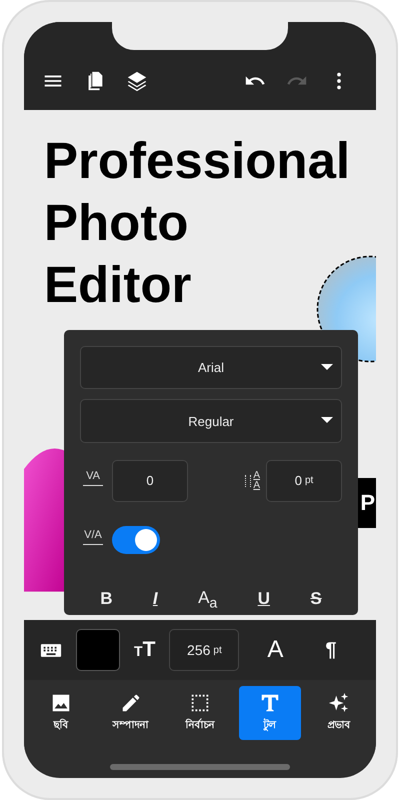 This screenshot has height=800, width=400. I want to click on italic-button: I, so click(155, 600).